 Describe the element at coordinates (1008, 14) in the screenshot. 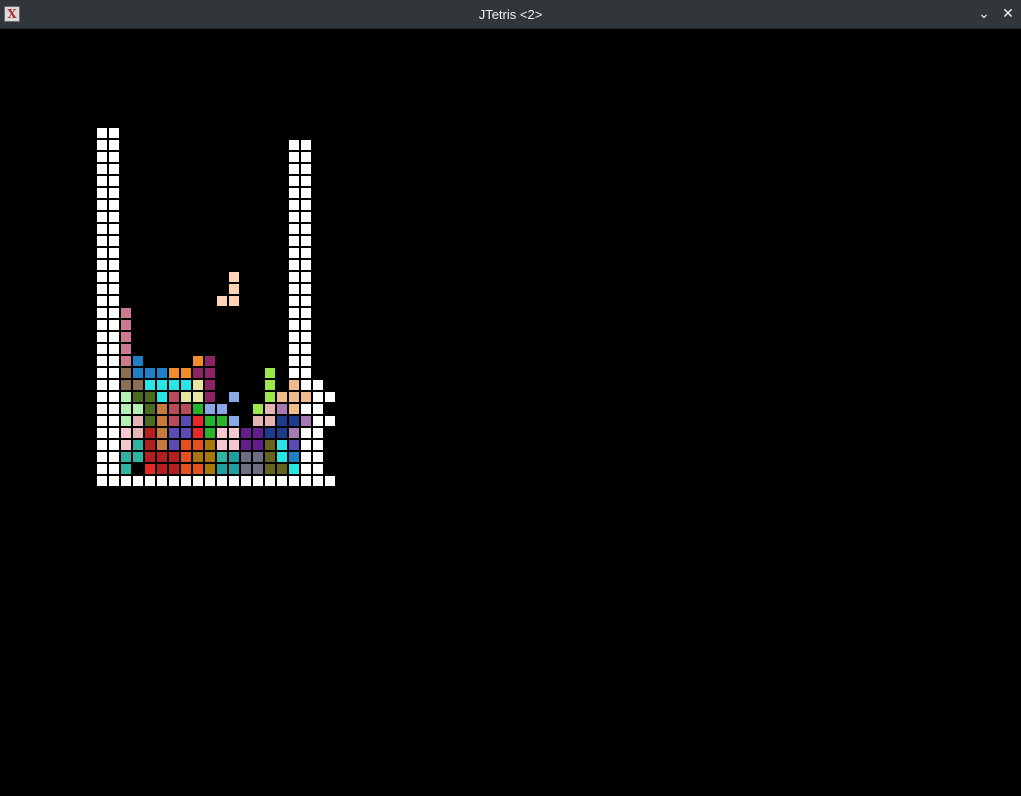

I see `close-icon: ✕` at that location.